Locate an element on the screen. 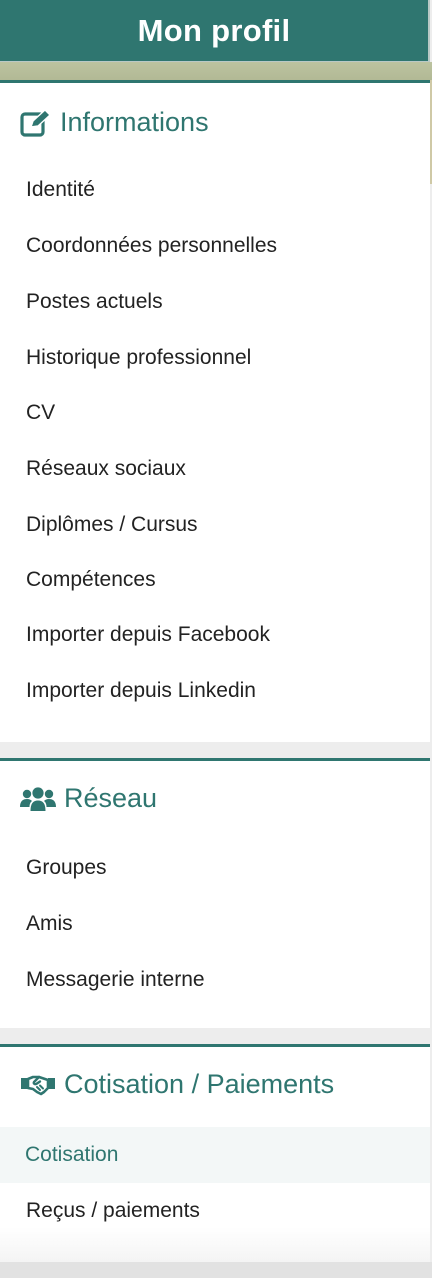 The width and height of the screenshot is (432, 1278). menu-item-postes-actuels: Postes actuels is located at coordinates (215, 302).